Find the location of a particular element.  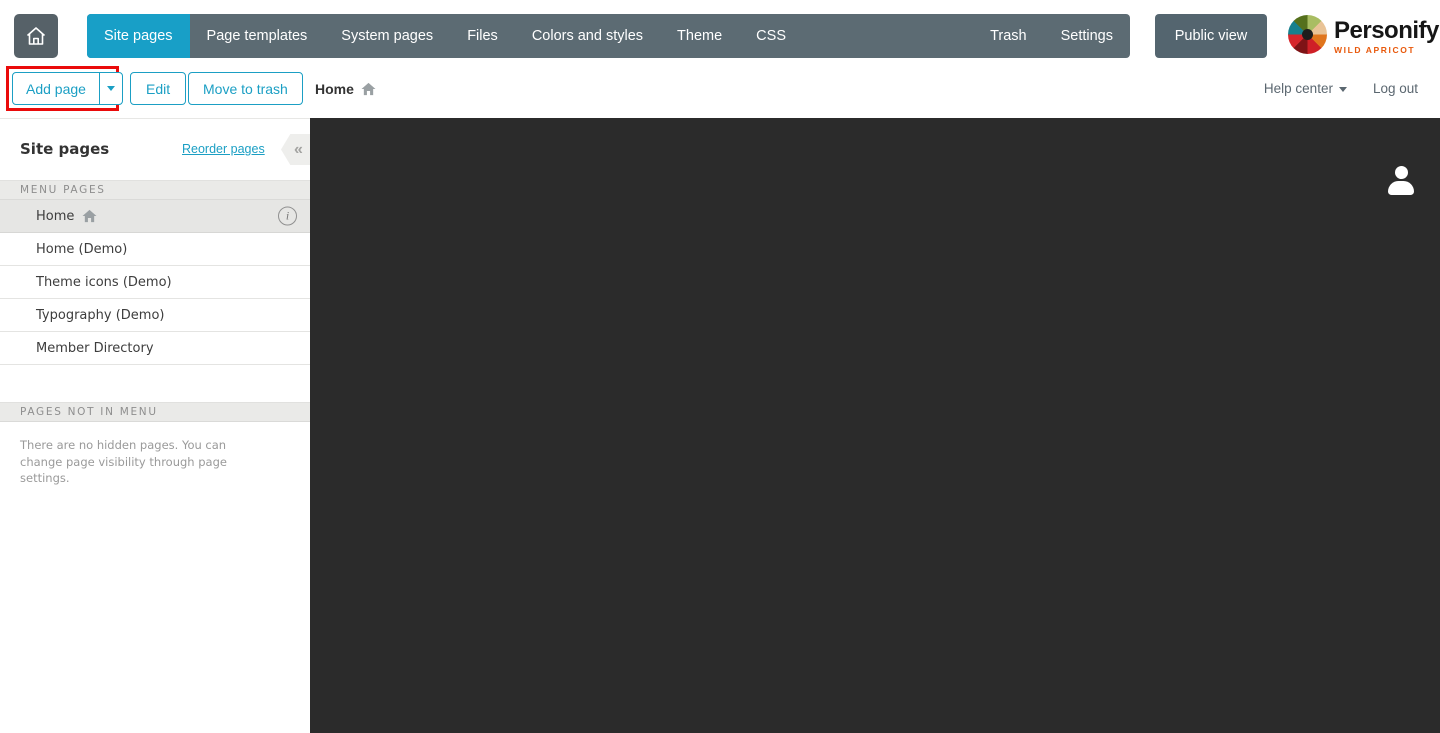

add-page-button: Add page is located at coordinates (67, 88).